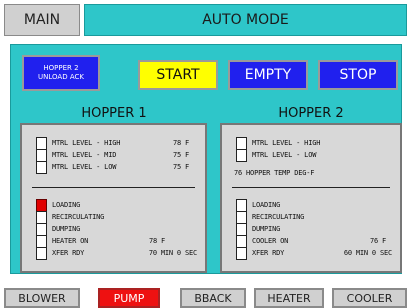 The width and height of the screenshot is (411, 308). What do you see at coordinates (369, 298) in the screenshot?
I see `cooler-button: COOLER` at bounding box center [369, 298].